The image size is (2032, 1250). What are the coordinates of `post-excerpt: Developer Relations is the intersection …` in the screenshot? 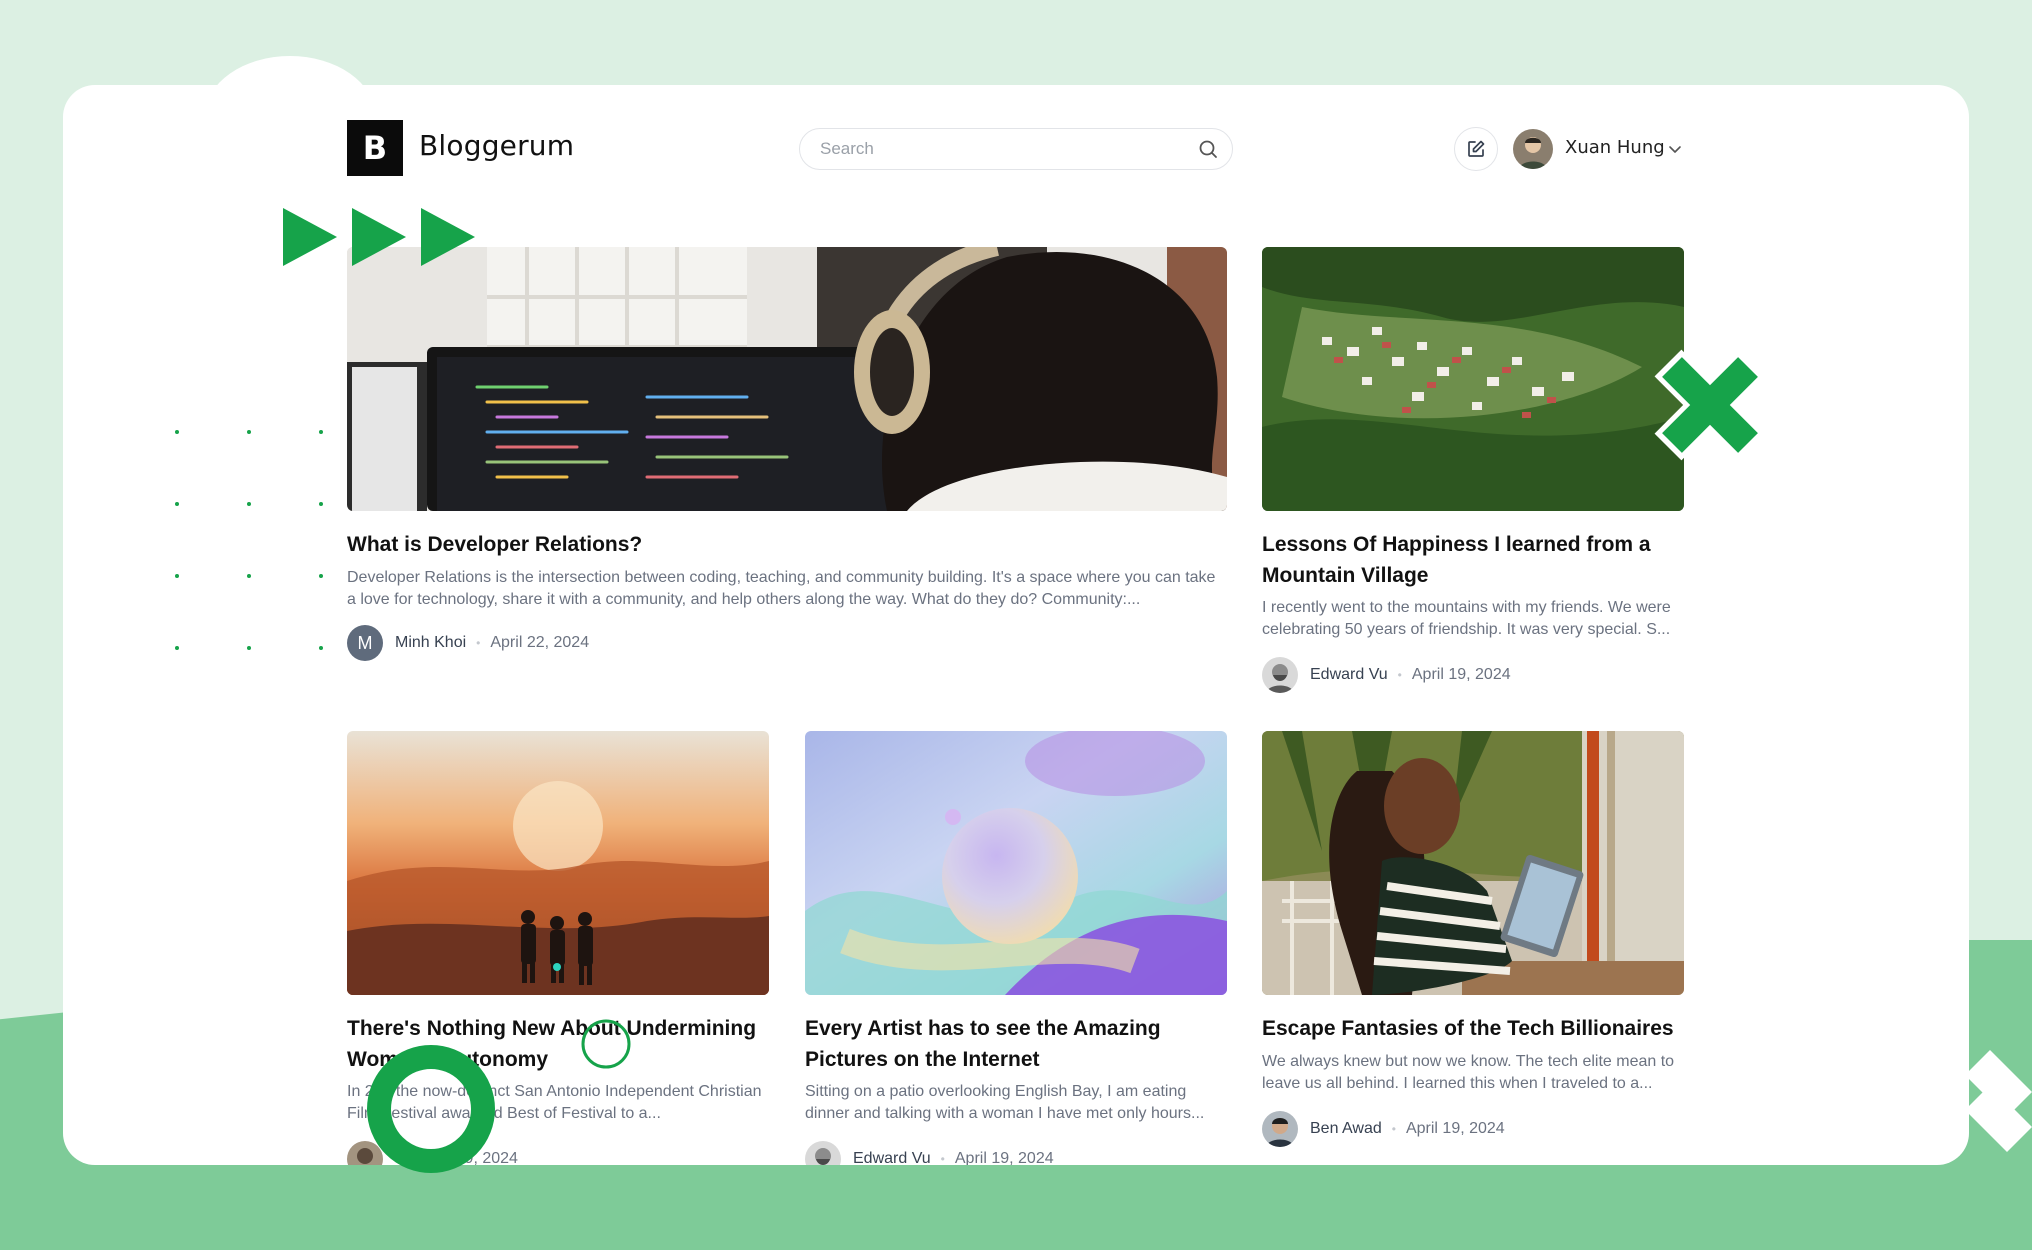 It's located at (781, 588).